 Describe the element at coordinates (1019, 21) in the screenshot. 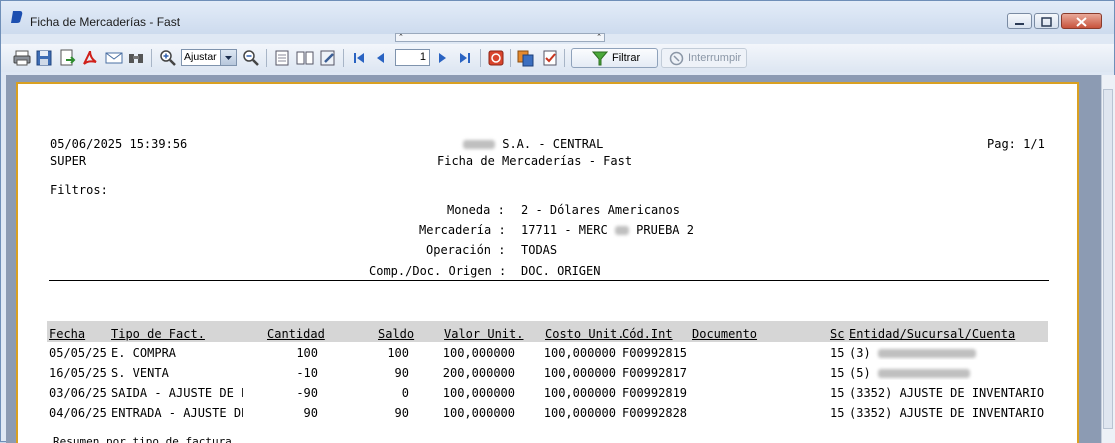

I see `minimize-button` at that location.